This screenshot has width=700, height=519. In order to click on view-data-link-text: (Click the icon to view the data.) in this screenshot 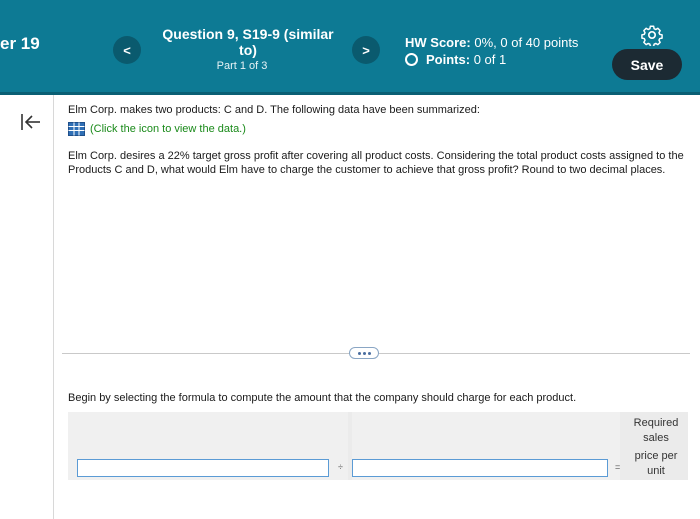, I will do `click(168, 129)`.